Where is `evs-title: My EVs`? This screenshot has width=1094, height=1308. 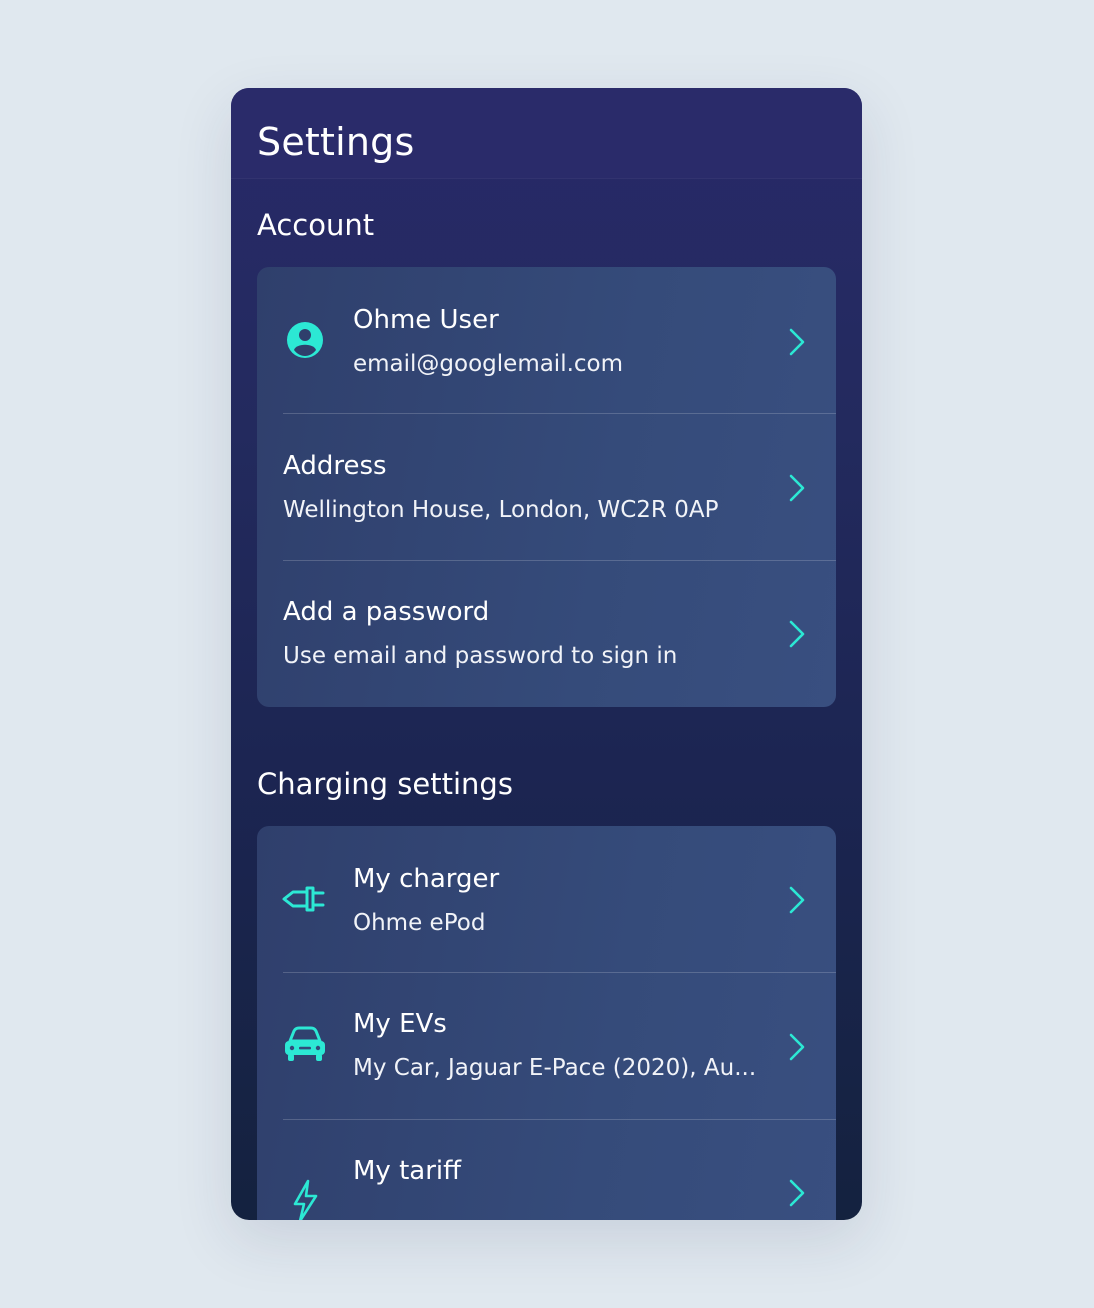 evs-title: My EVs is located at coordinates (400, 1024).